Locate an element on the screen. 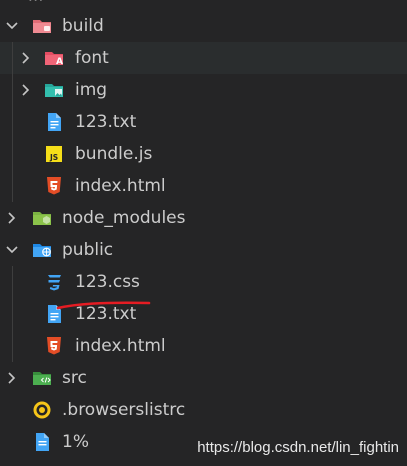 This screenshot has height=466, width=407. tree-item-label: img is located at coordinates (91, 90).